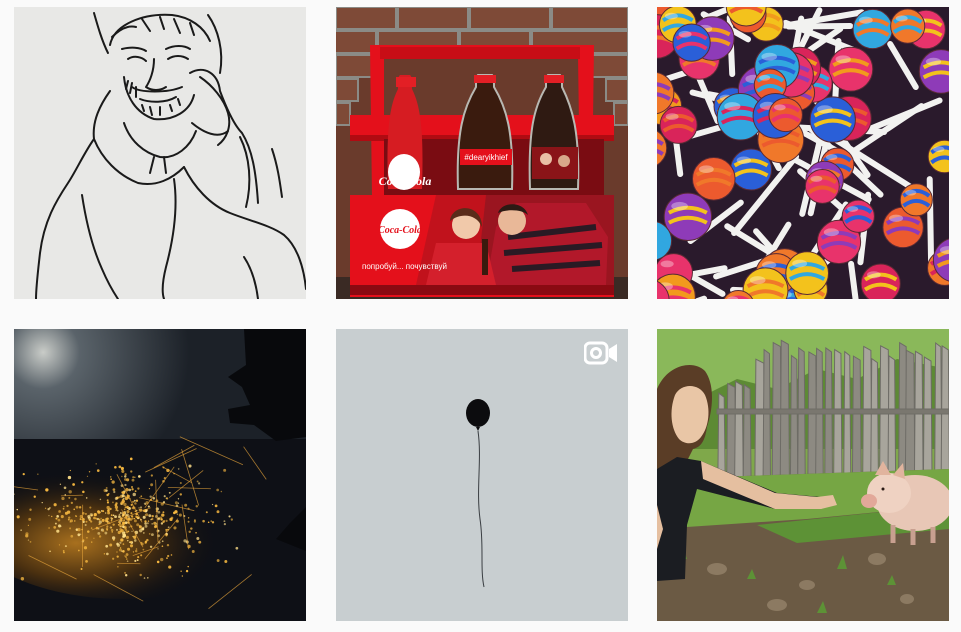 This screenshot has height=632, width=961. Describe the element at coordinates (600, 353) in the screenshot. I see `video-camera-icon` at that location.